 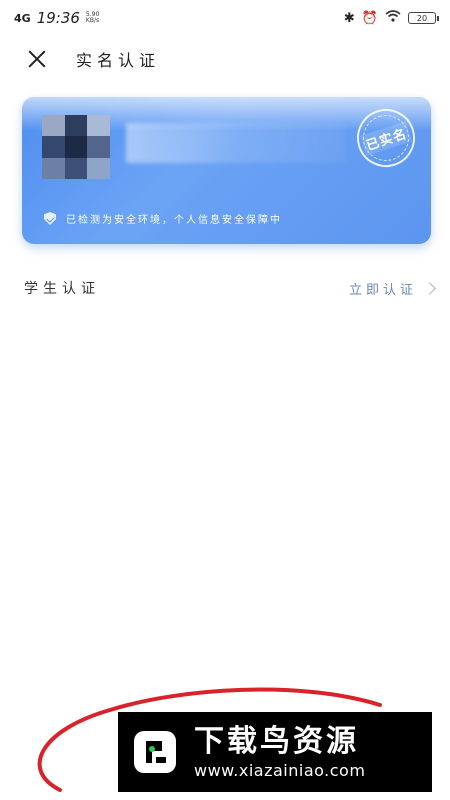 What do you see at coordinates (92, 17) in the screenshot?
I see `network-speed: 5.90 KB/s` at bounding box center [92, 17].